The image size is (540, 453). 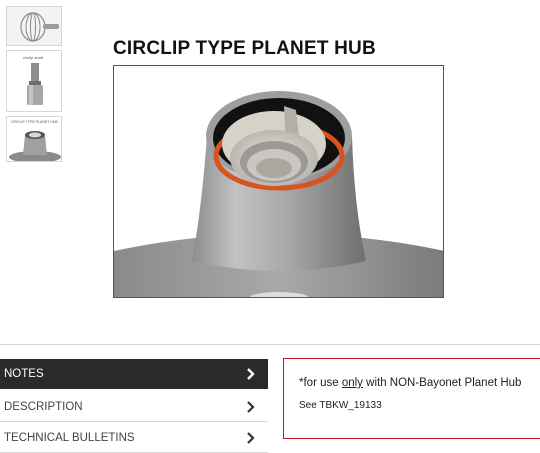 What do you see at coordinates (134, 407) in the screenshot?
I see `tab-description: DESCRIPTION` at bounding box center [134, 407].